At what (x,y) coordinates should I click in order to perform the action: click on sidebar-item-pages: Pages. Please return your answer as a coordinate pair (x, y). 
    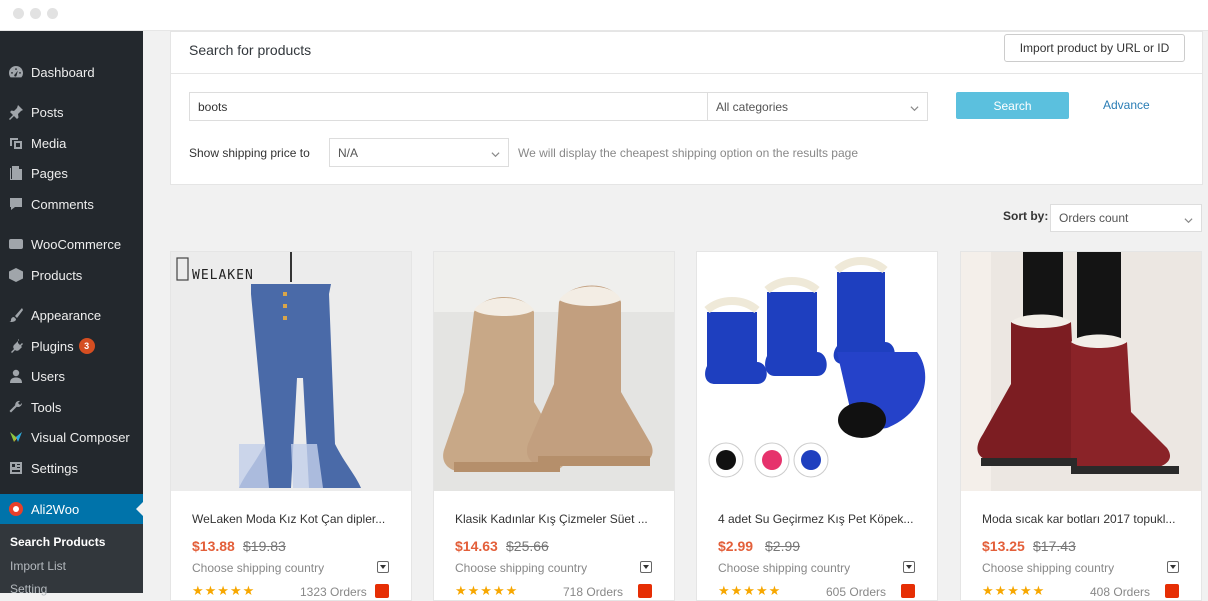
    Looking at the image, I should click on (71, 173).